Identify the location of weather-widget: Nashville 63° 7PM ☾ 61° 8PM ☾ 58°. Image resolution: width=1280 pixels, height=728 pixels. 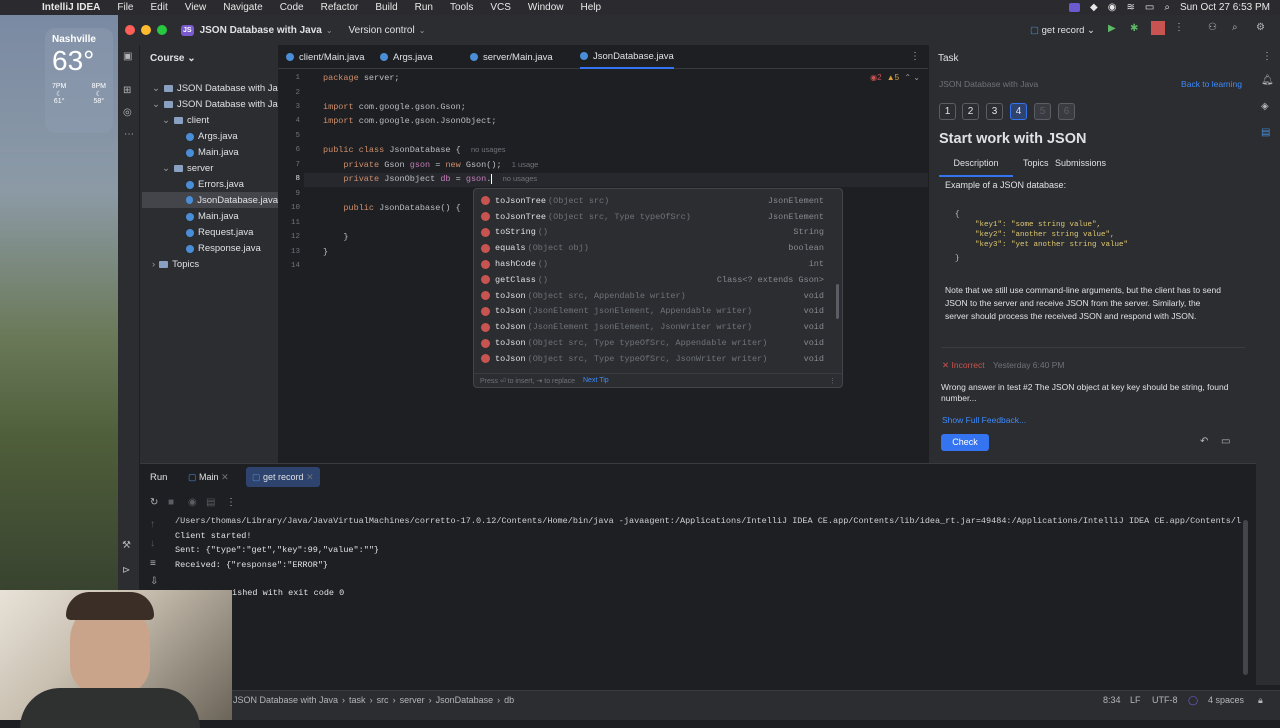
(79, 80).